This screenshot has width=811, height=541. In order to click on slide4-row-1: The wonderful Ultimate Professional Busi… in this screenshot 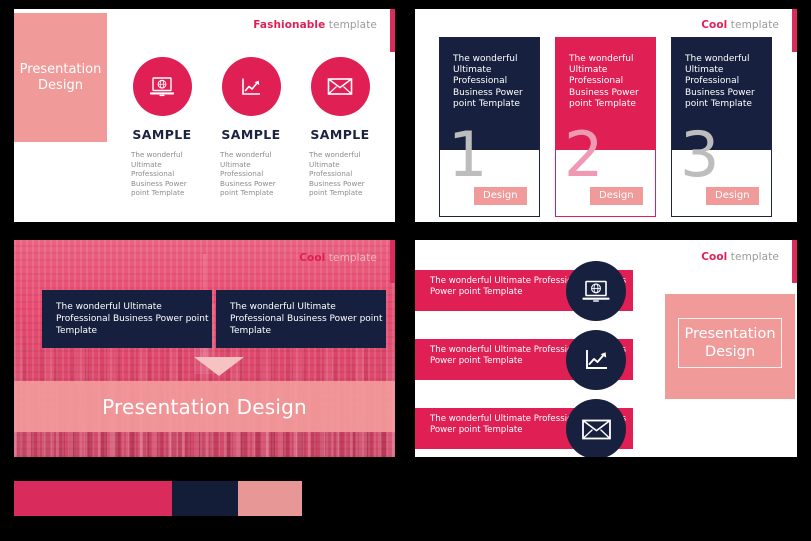, I will do `click(524, 291)`.